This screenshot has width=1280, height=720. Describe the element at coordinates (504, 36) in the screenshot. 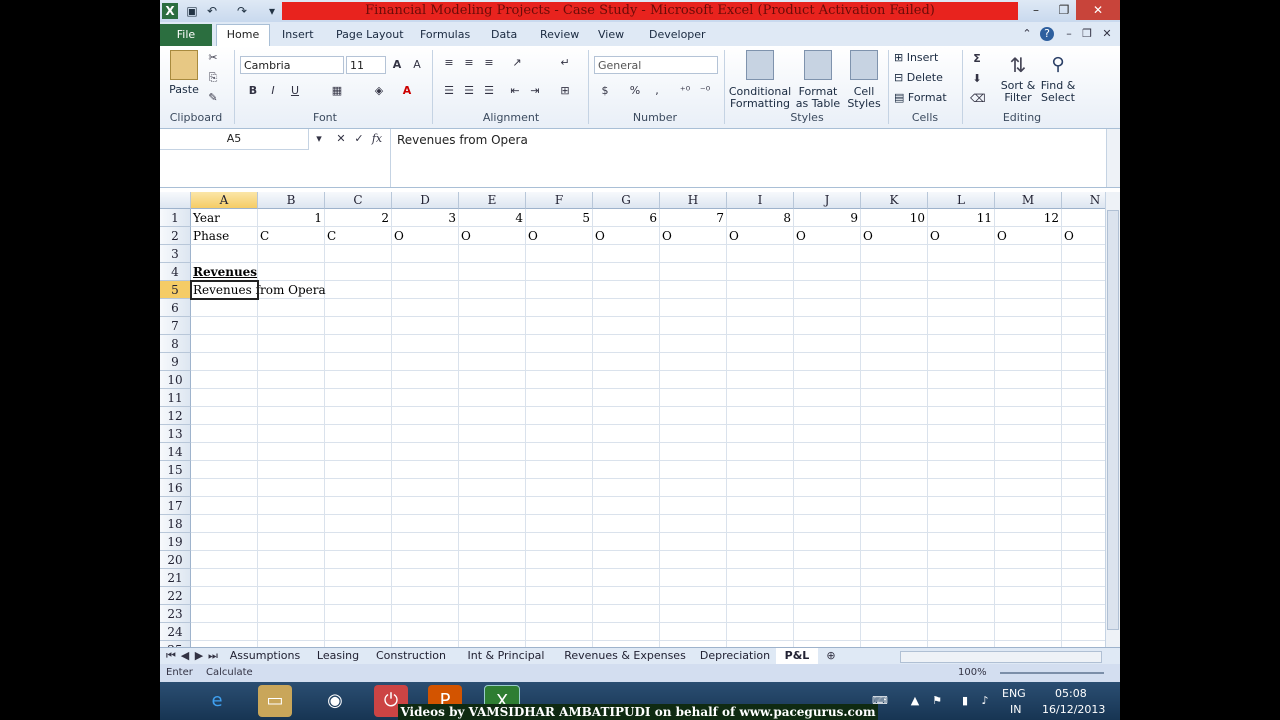

I see `tab-data: Data` at that location.